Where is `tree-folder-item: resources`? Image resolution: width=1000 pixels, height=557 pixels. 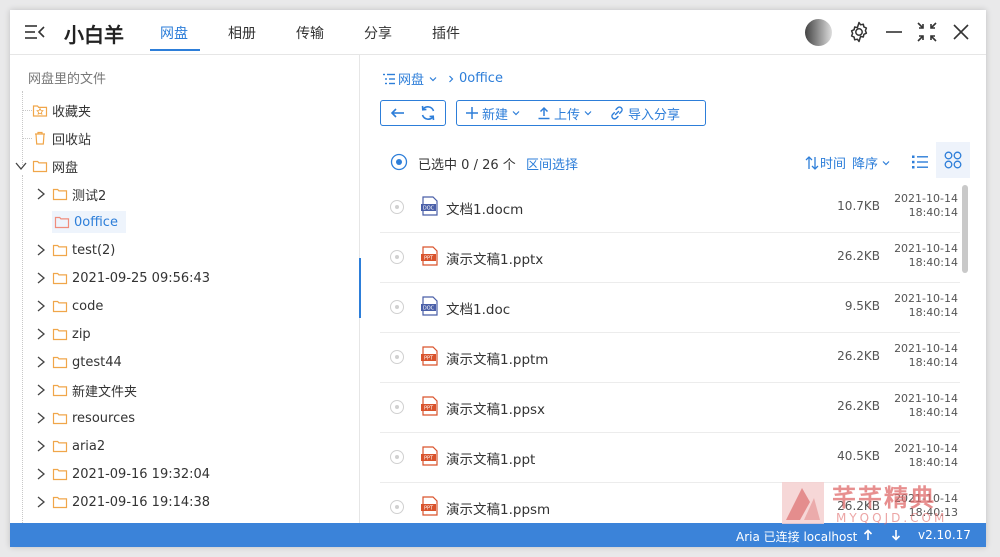
tree-folder-item: resources is located at coordinates (84, 418).